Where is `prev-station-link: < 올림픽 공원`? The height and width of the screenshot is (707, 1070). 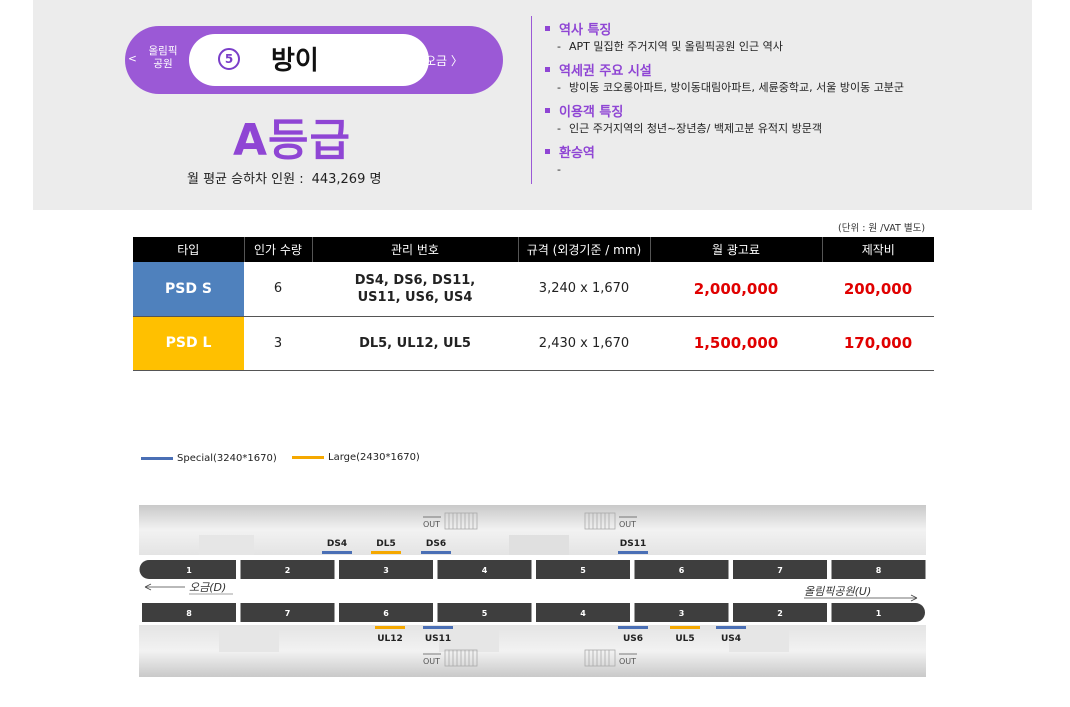 prev-station-link: < 올림픽 공원 is located at coordinates (157, 59).